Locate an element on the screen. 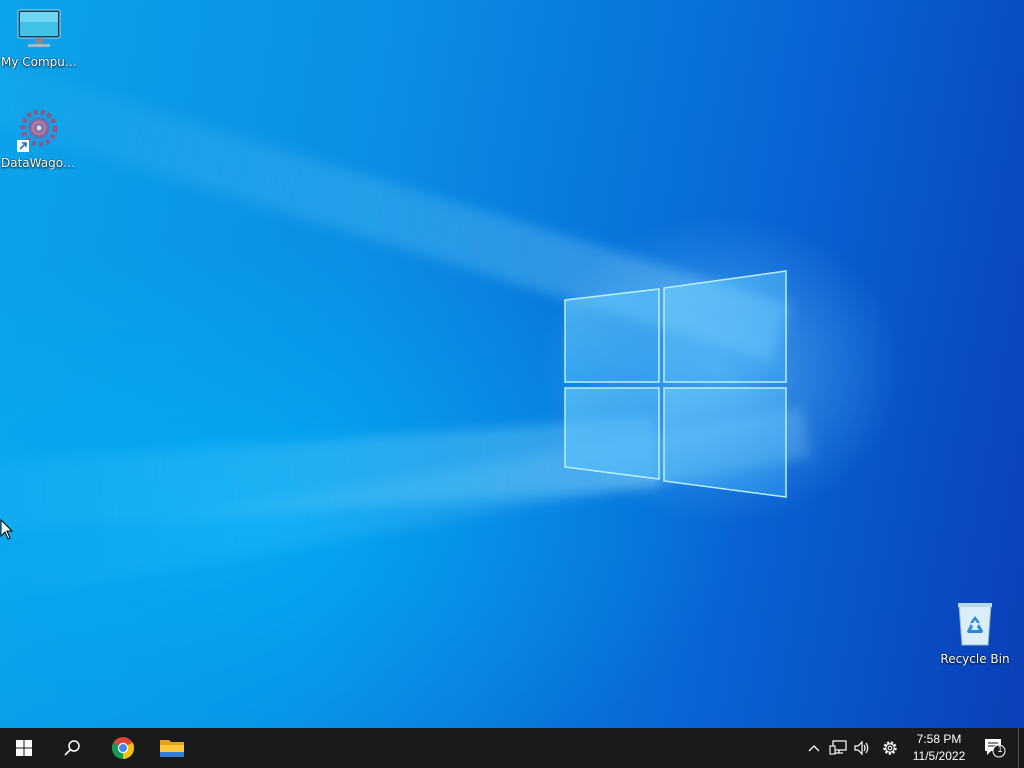 The image size is (1024, 768). chrome-icon is located at coordinates (123, 748).